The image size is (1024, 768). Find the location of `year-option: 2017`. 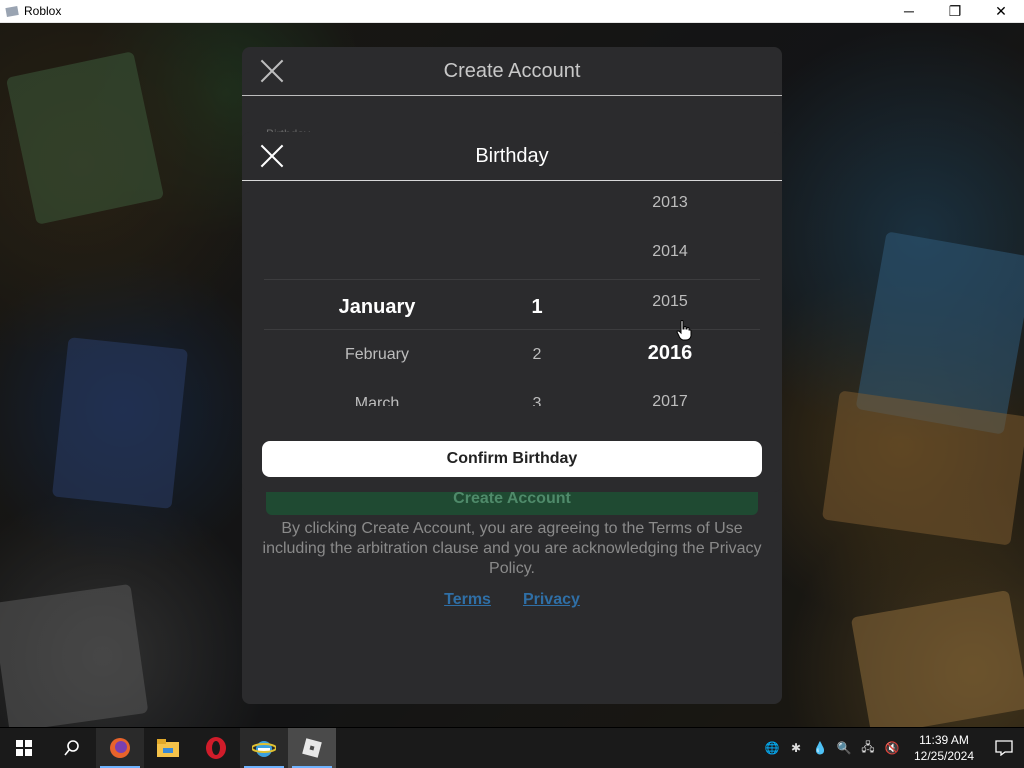

year-option: 2017 is located at coordinates (670, 396).